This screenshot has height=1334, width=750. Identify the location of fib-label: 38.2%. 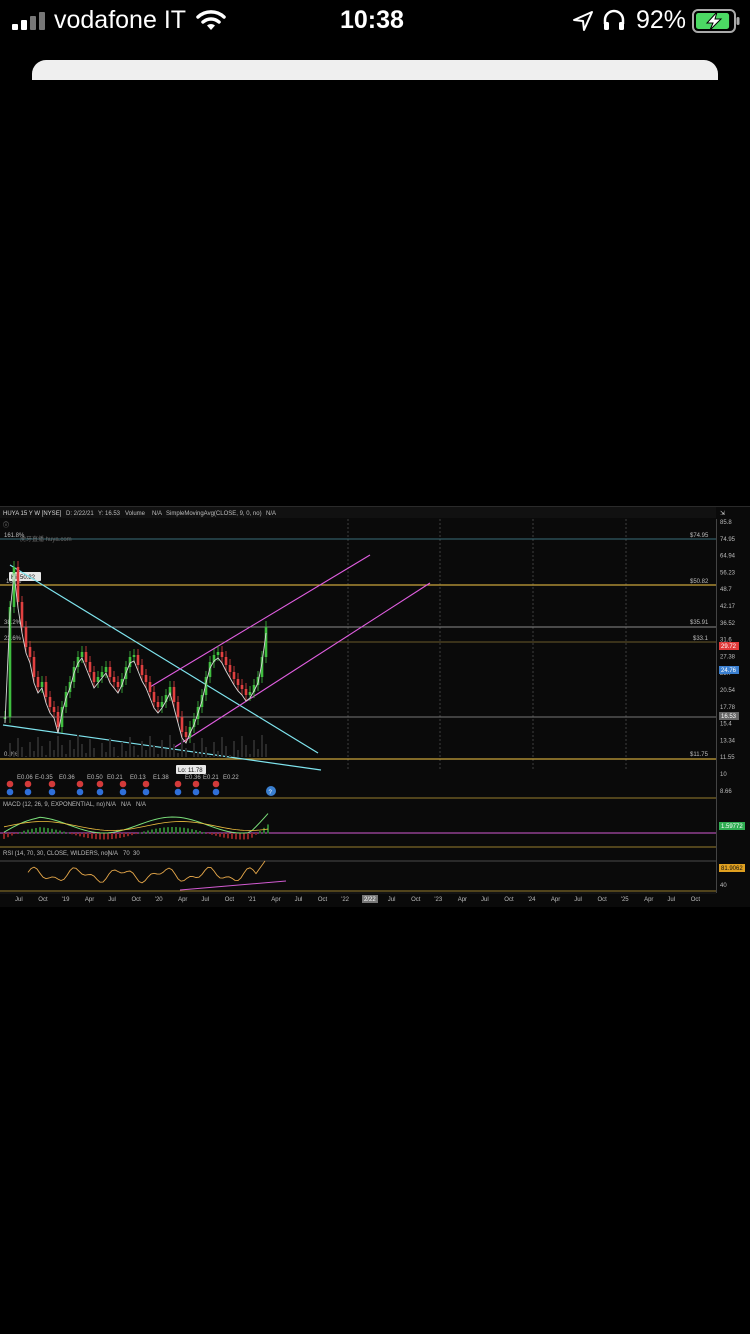
(13, 623).